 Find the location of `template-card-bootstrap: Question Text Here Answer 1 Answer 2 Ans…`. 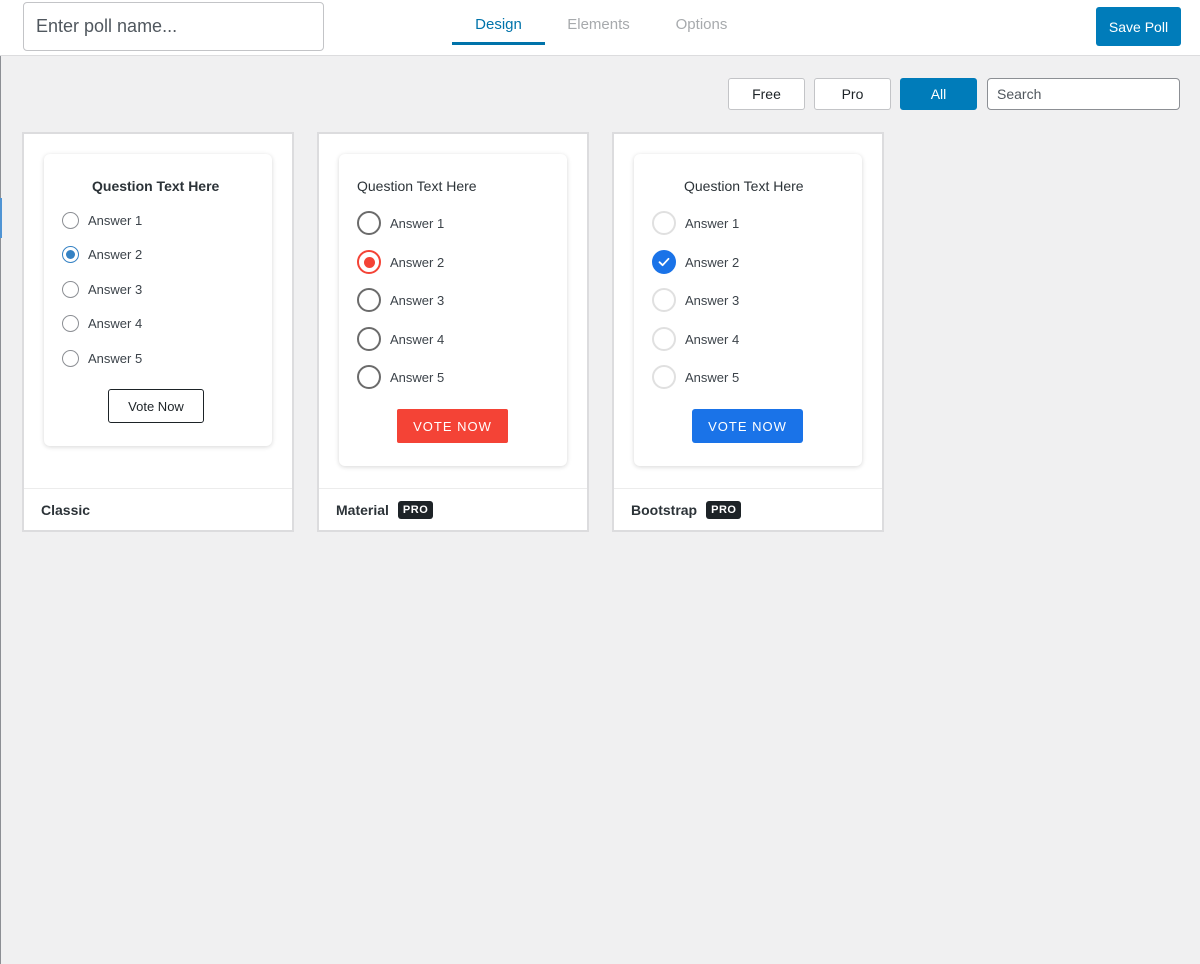

template-card-bootstrap: Question Text Here Answer 1 Answer 2 Ans… is located at coordinates (748, 332).